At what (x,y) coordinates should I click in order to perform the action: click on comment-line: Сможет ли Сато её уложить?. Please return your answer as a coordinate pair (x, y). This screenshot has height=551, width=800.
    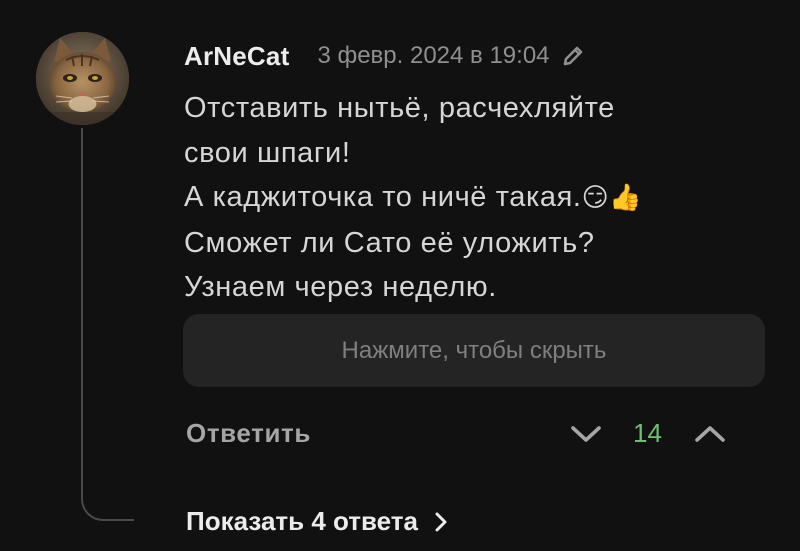
    Looking at the image, I should click on (389, 242).